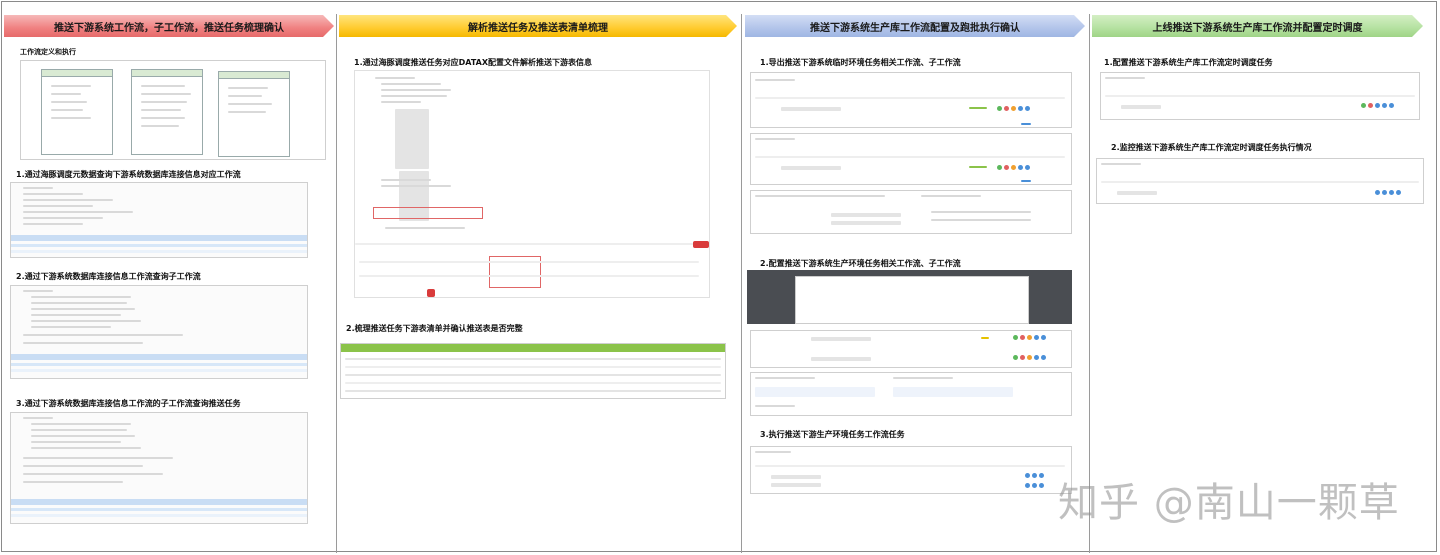 The width and height of the screenshot is (1440, 555). What do you see at coordinates (1211, 147) in the screenshot?
I see `step-title: 2.监控推送下游系统生产库工作流定时调度任务执行情况` at bounding box center [1211, 147].